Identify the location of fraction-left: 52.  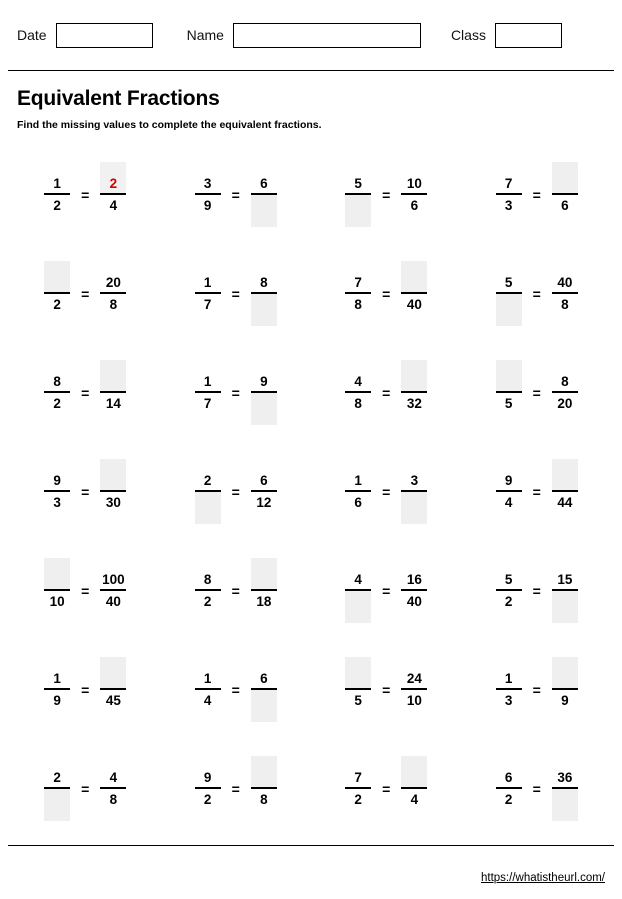
(509, 590).